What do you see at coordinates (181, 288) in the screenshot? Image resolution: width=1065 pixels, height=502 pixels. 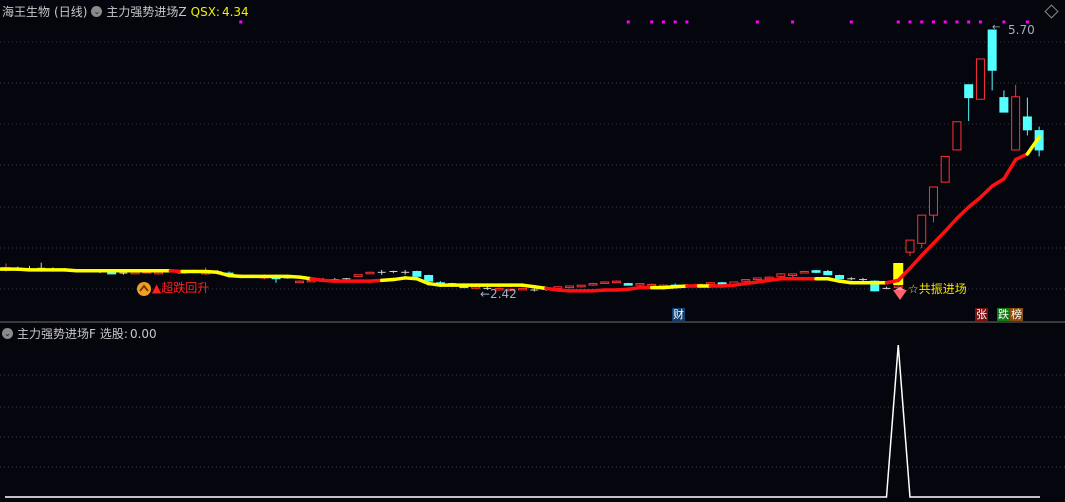 I see `oversold-rebound-label: ▲超跌回升` at bounding box center [181, 288].